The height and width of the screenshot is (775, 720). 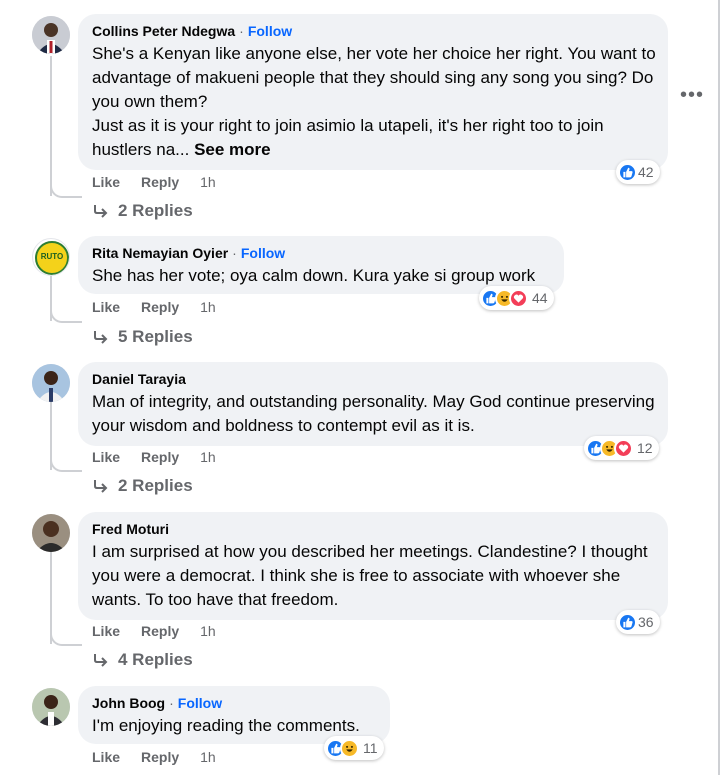 What do you see at coordinates (540, 298) in the screenshot?
I see `reaction-count: 44` at bounding box center [540, 298].